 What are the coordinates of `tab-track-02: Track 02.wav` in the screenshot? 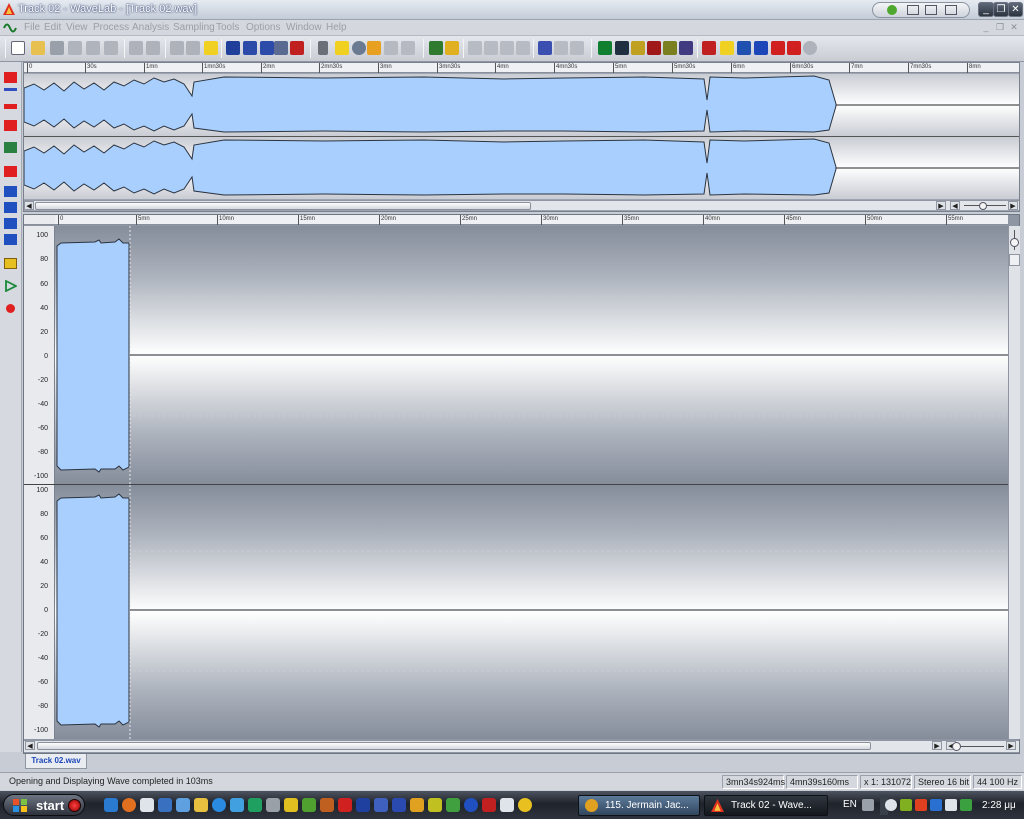 It's located at (56, 761).